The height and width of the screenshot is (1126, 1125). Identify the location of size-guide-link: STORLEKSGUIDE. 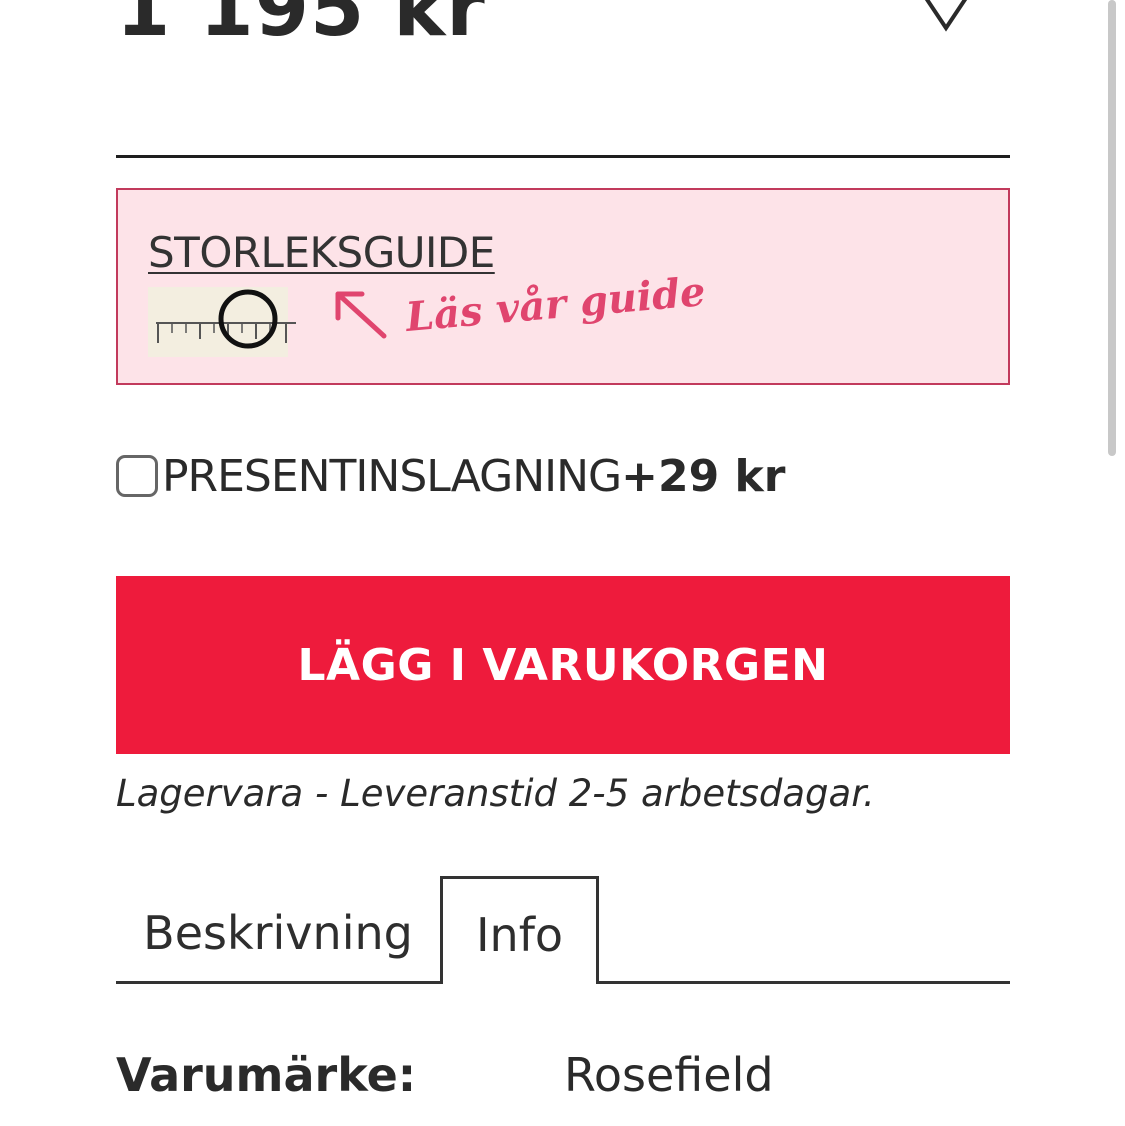
(321, 252).